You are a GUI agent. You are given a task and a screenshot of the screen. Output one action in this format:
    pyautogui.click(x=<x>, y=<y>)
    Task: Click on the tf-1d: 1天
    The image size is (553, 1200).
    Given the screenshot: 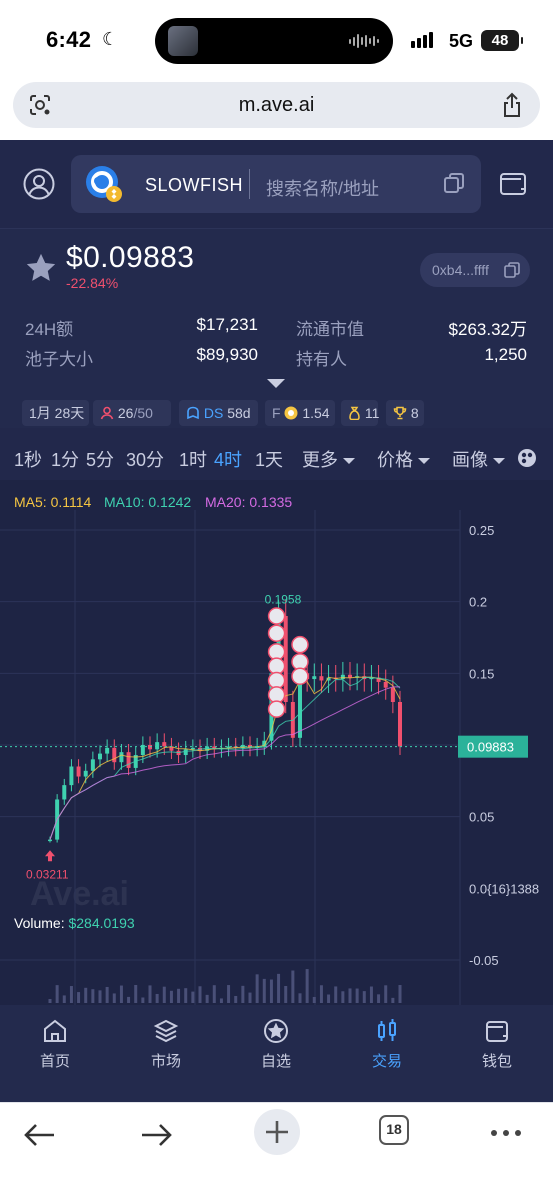 What is the action you would take?
    pyautogui.click(x=269, y=459)
    